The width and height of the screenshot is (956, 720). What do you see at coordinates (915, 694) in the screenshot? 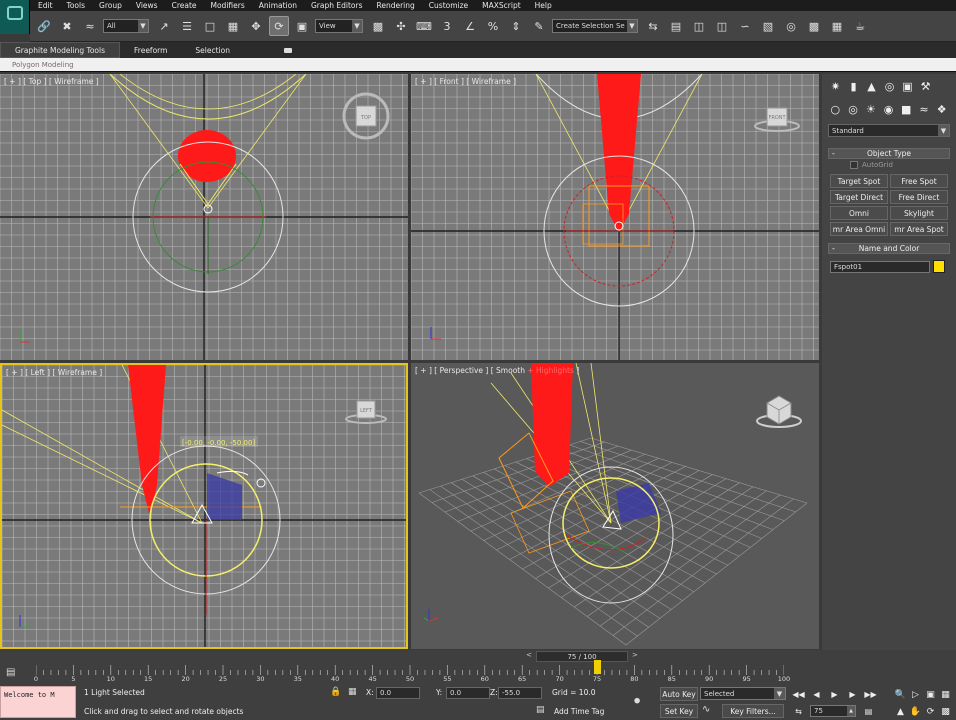
I see `zoom-all-icon: ▷` at bounding box center [915, 694].